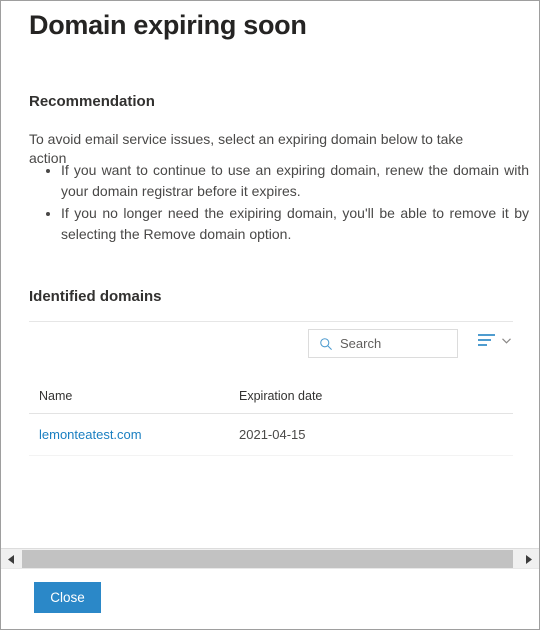 This screenshot has height=630, width=540. I want to click on scroll-track, so click(270, 559).